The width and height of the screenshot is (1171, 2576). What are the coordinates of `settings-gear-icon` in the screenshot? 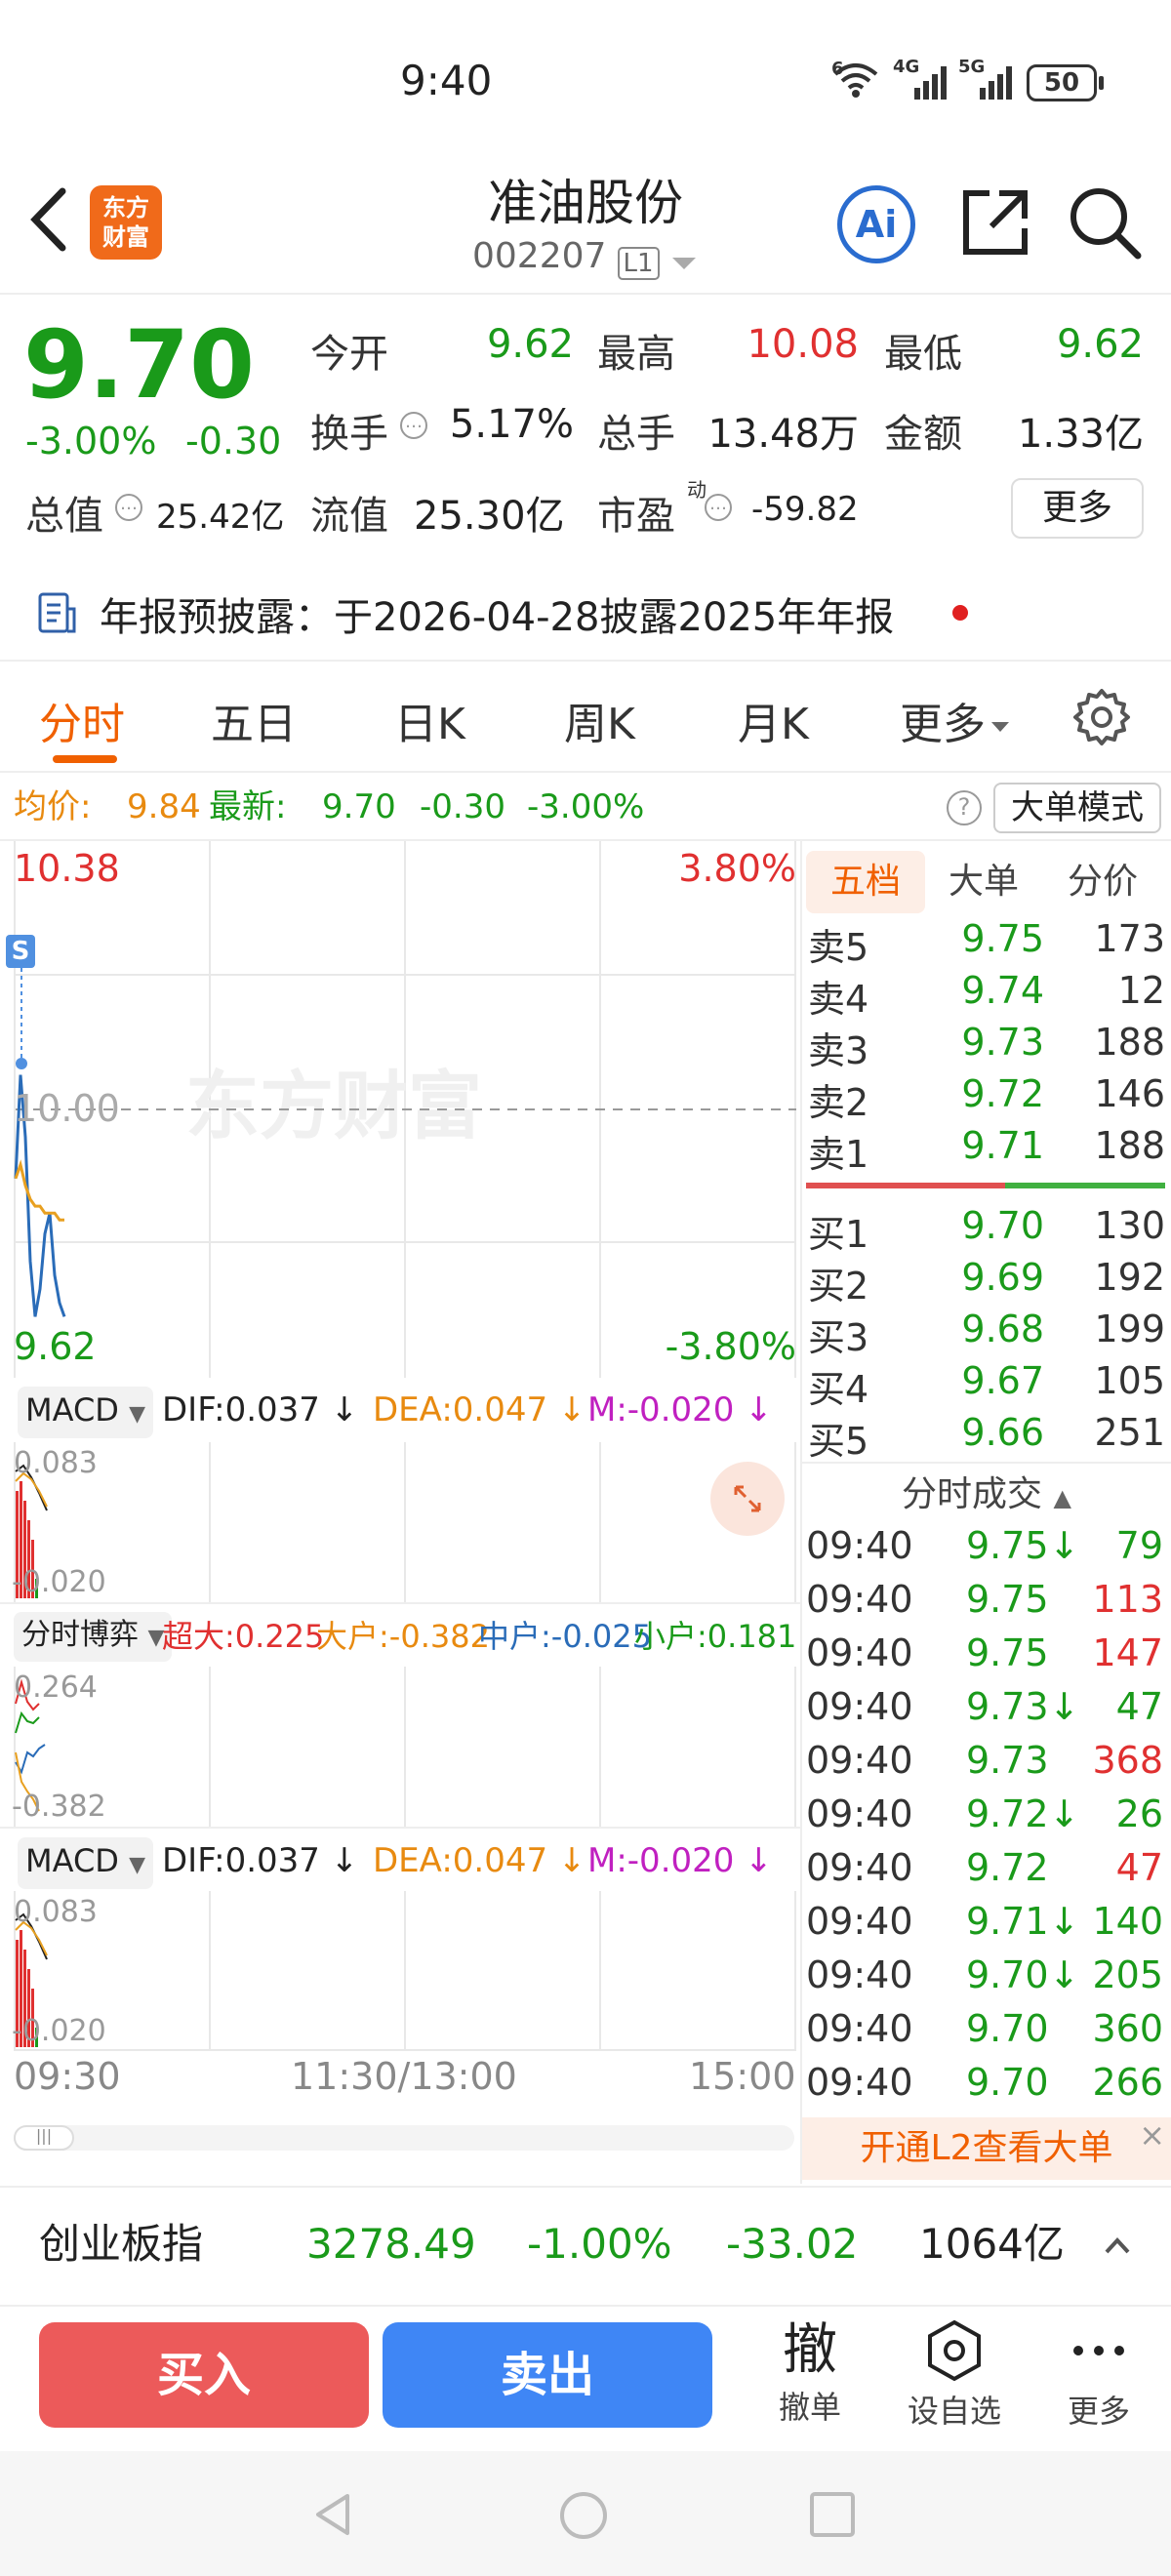 It's located at (1101, 719).